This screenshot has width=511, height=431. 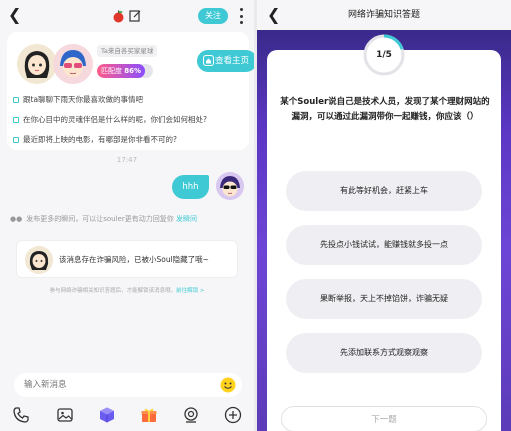 I want to click on progress-counter: 1/5, so click(x=384, y=55).